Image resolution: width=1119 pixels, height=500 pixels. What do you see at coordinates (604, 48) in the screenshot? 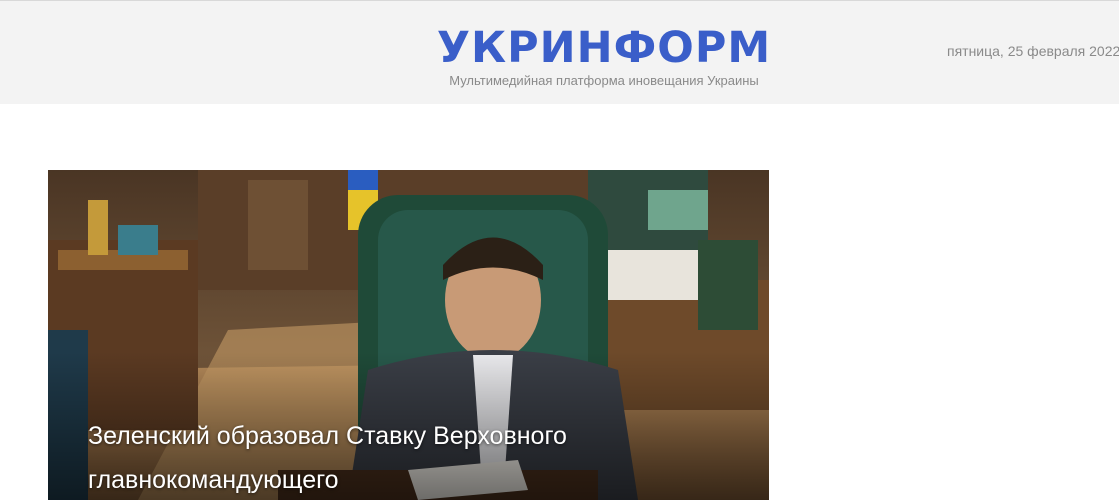
I see `site-logo: УКРИНФОРМ` at bounding box center [604, 48].